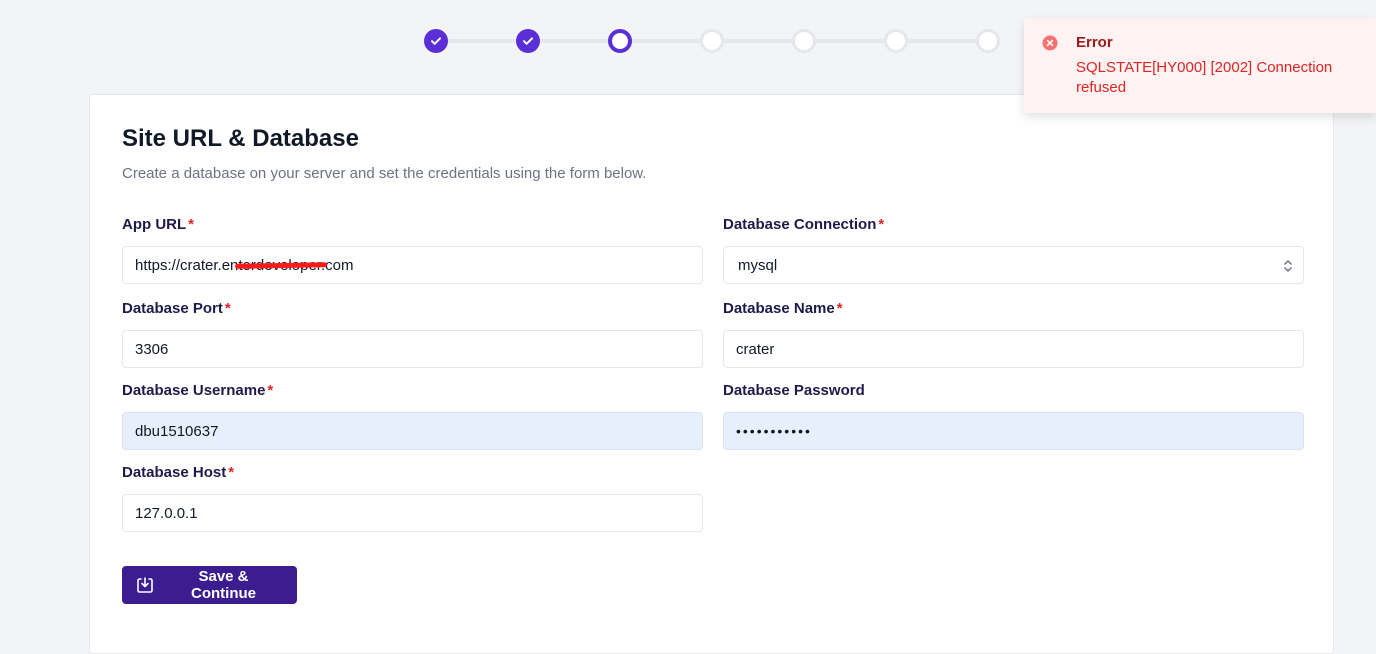 Image resolution: width=1376 pixels, height=654 pixels. I want to click on db-username-label: Database Username *, so click(198, 390).